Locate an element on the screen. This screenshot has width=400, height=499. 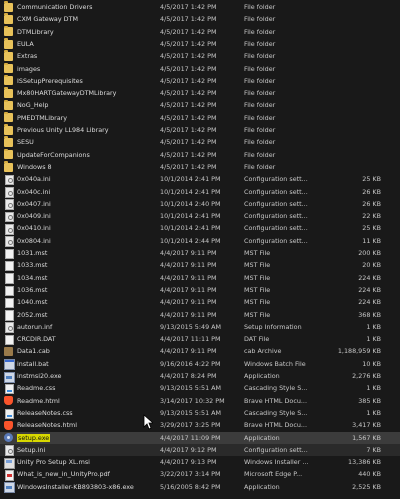
file-date-modified: 3/22/2017 3:14 PM is located at coordinates (190, 474).